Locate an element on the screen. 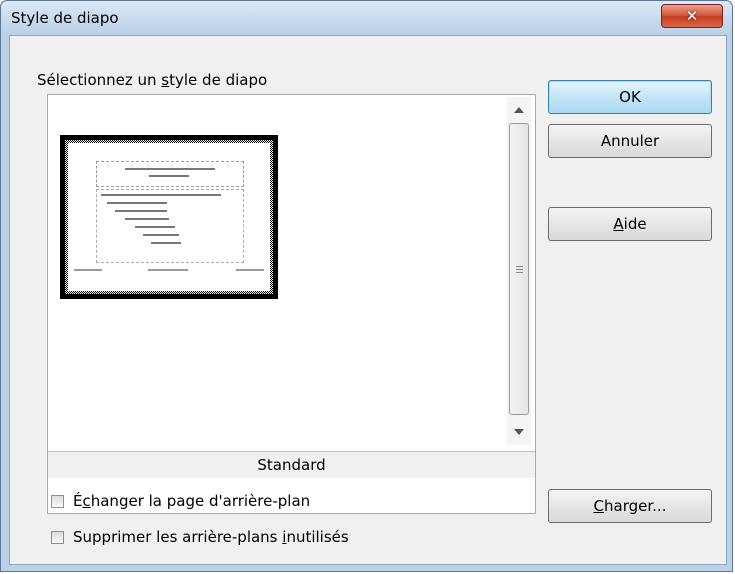  swap-background-label: Échanger la page d'arrière-plan is located at coordinates (192, 501).